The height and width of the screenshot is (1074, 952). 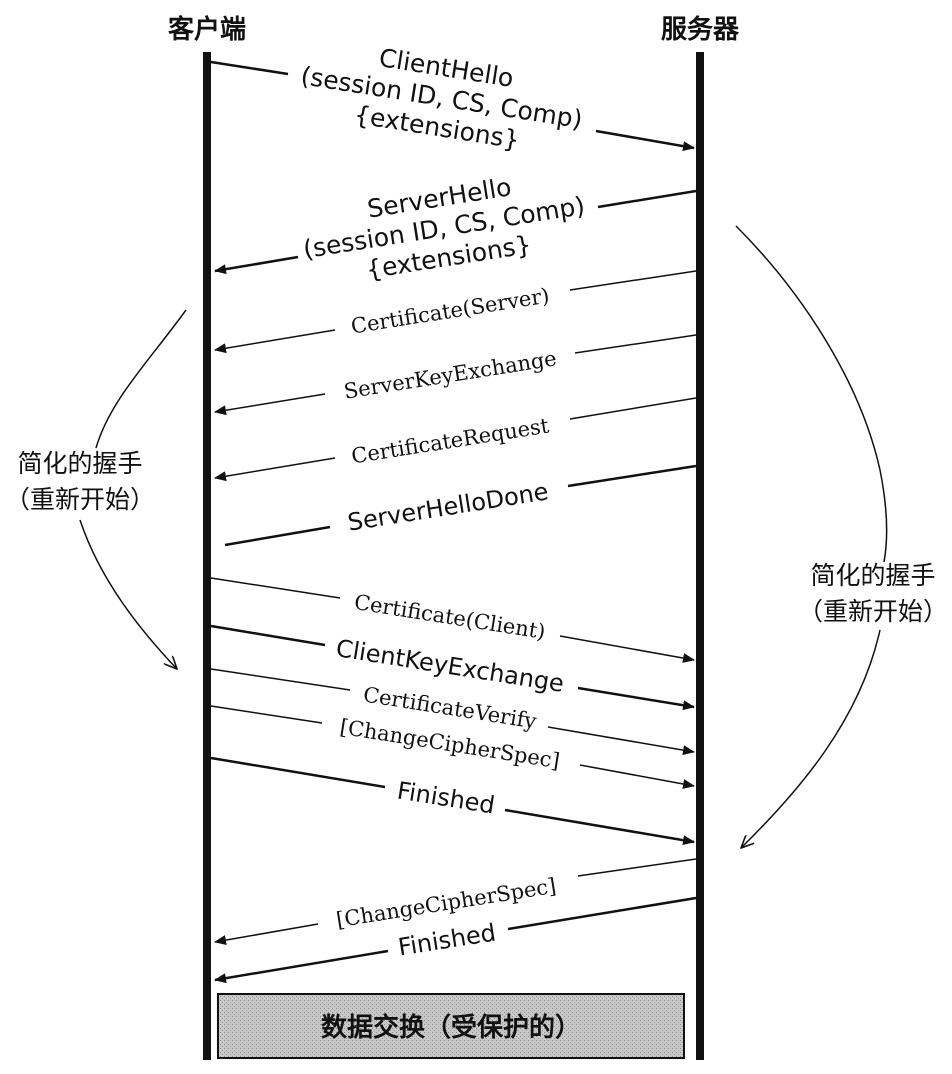 What do you see at coordinates (445, 797) in the screenshot?
I see `finished-client-label: Finished` at bounding box center [445, 797].